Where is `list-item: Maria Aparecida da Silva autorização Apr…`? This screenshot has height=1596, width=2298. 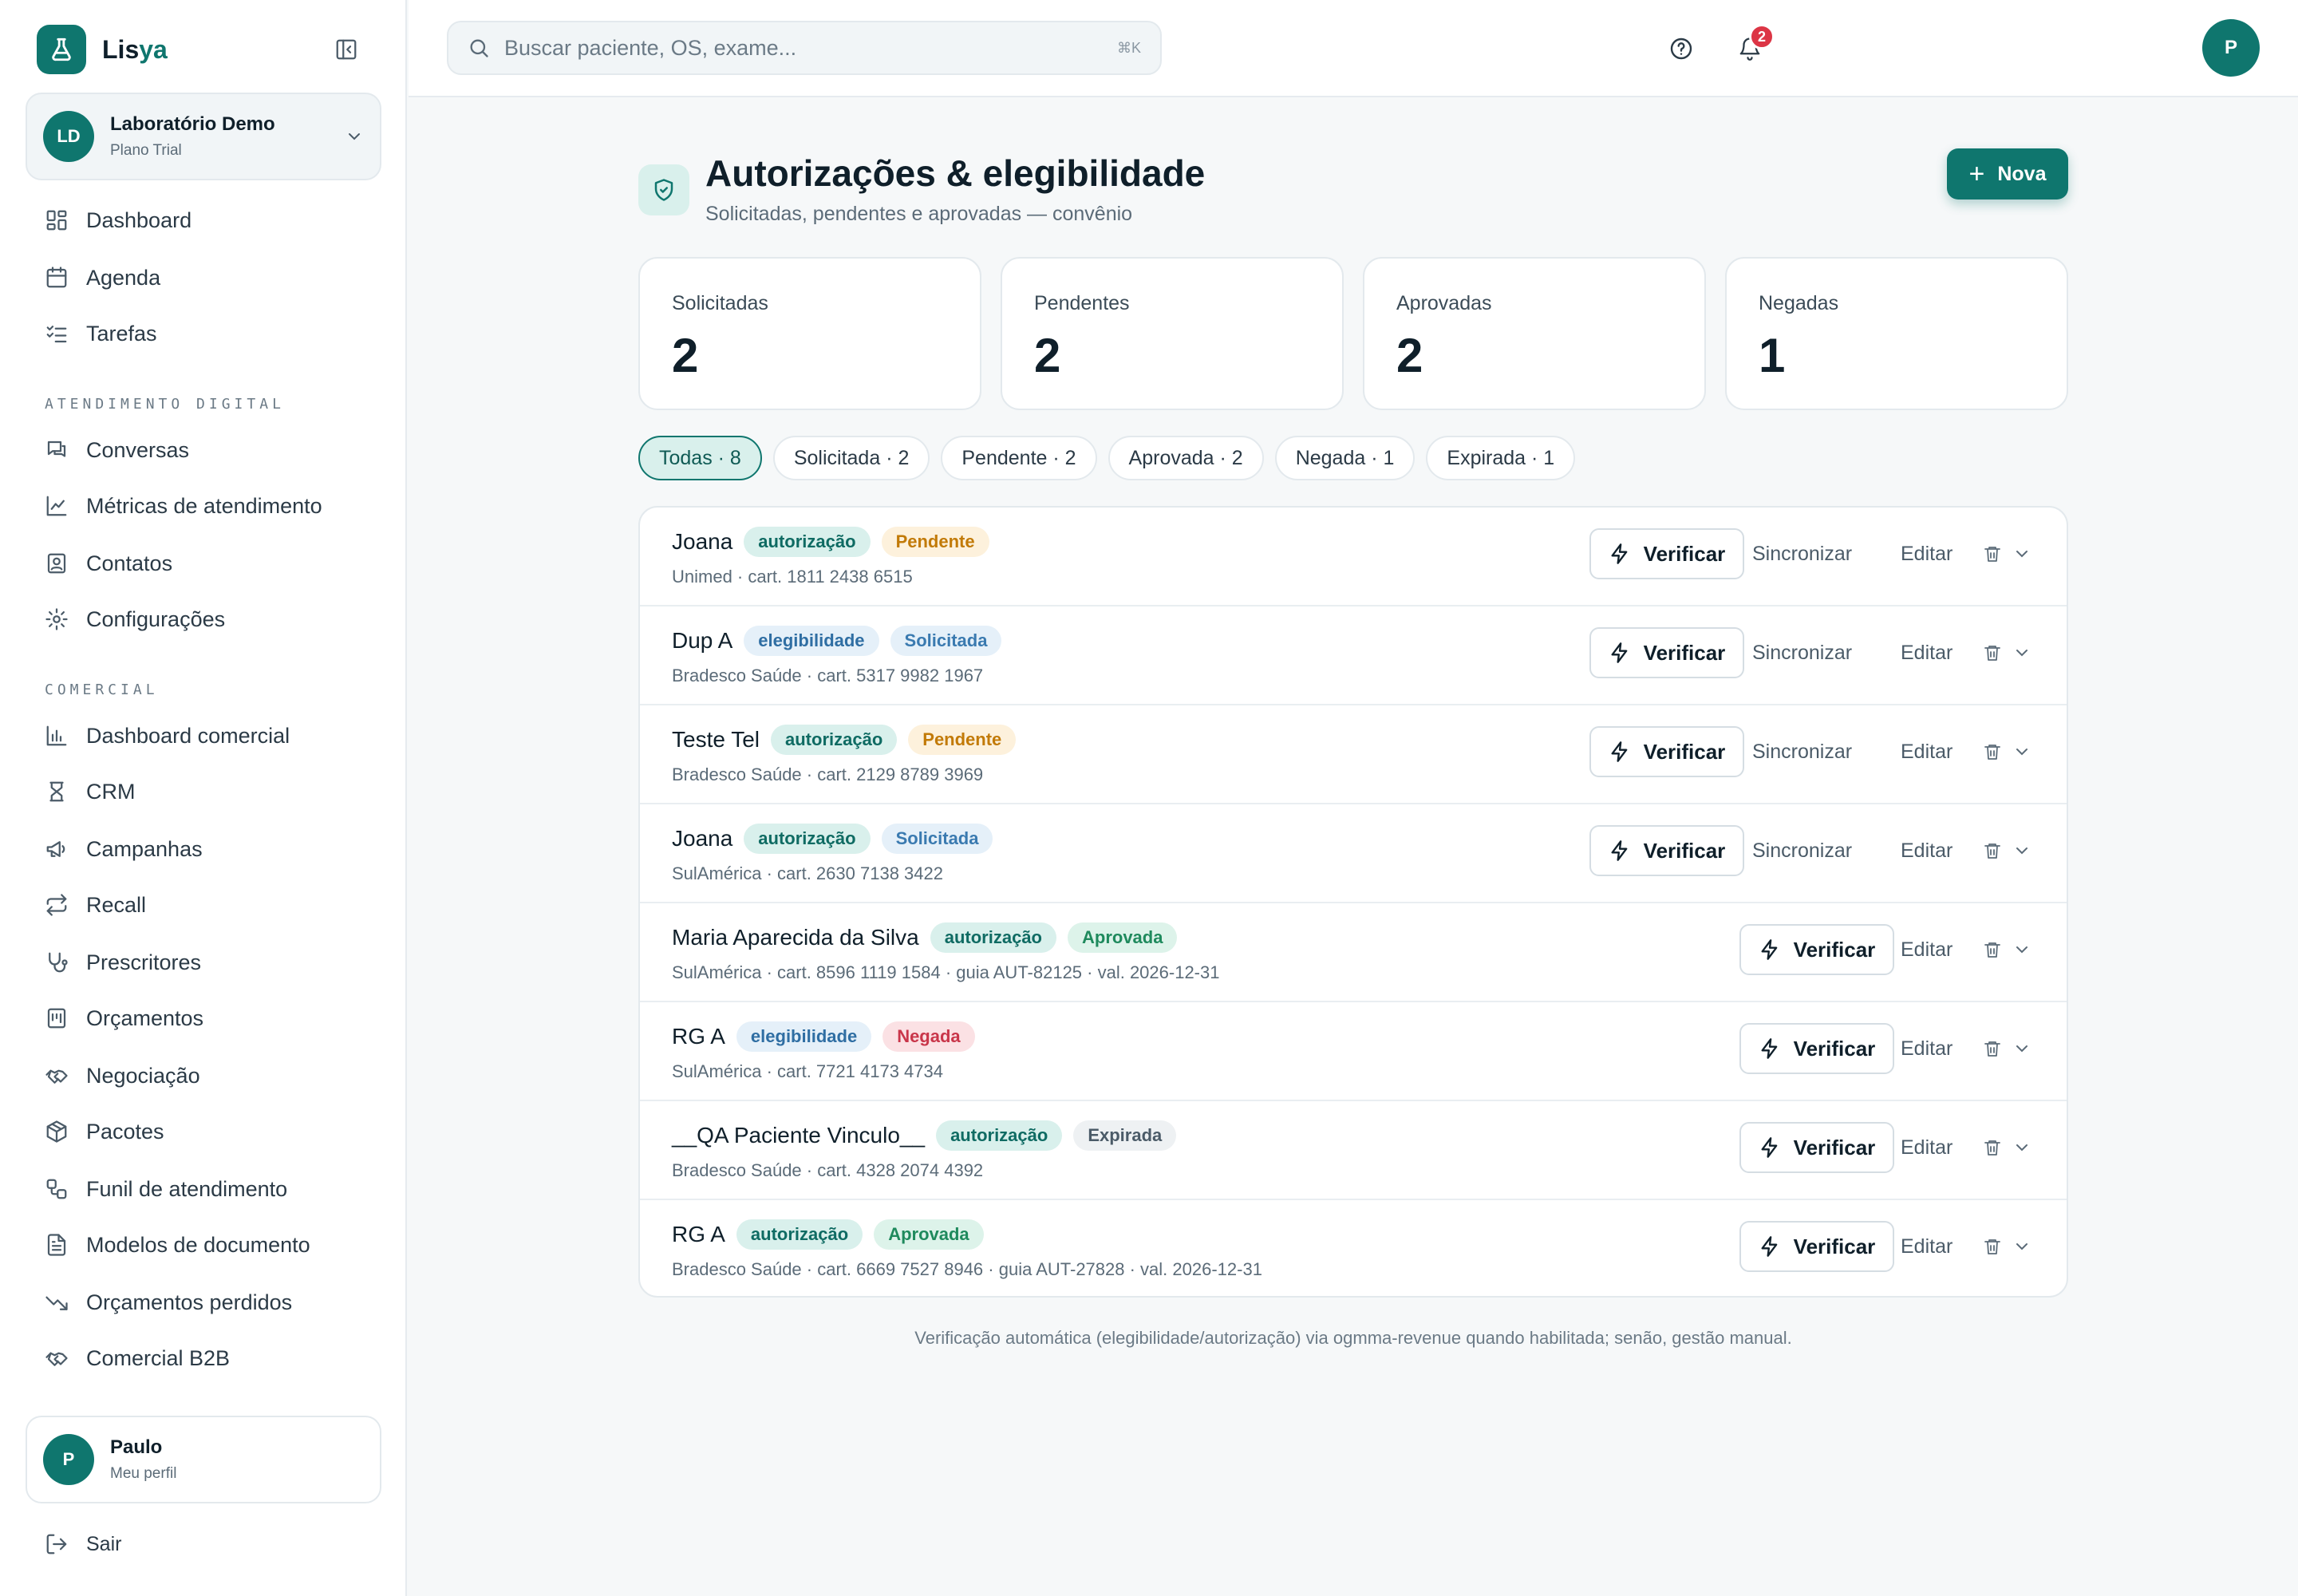 list-item: Maria Aparecida da Silva autorização Apr… is located at coordinates (1354, 952).